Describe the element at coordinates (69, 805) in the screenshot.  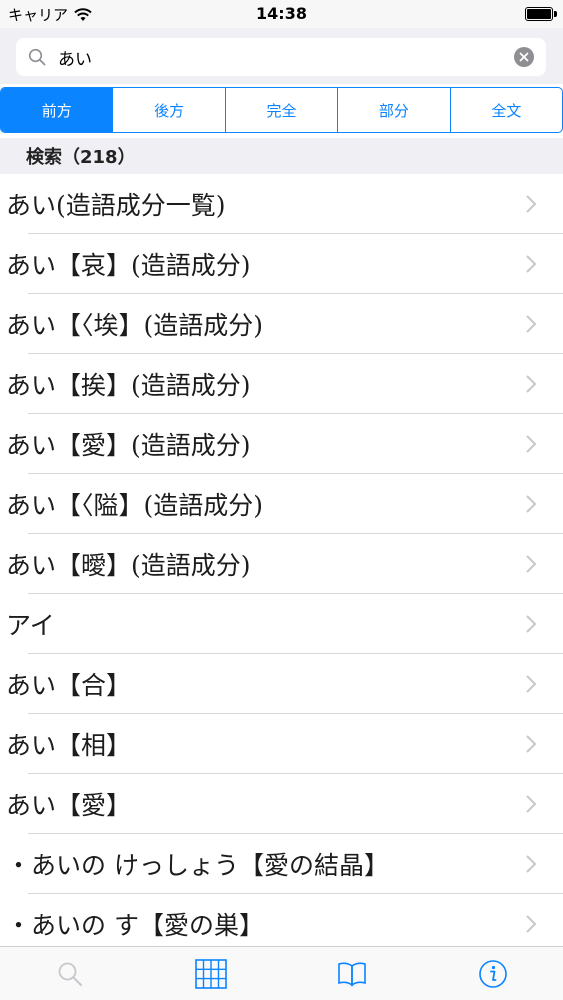
I see `list-item-label: あい【愛】` at that location.